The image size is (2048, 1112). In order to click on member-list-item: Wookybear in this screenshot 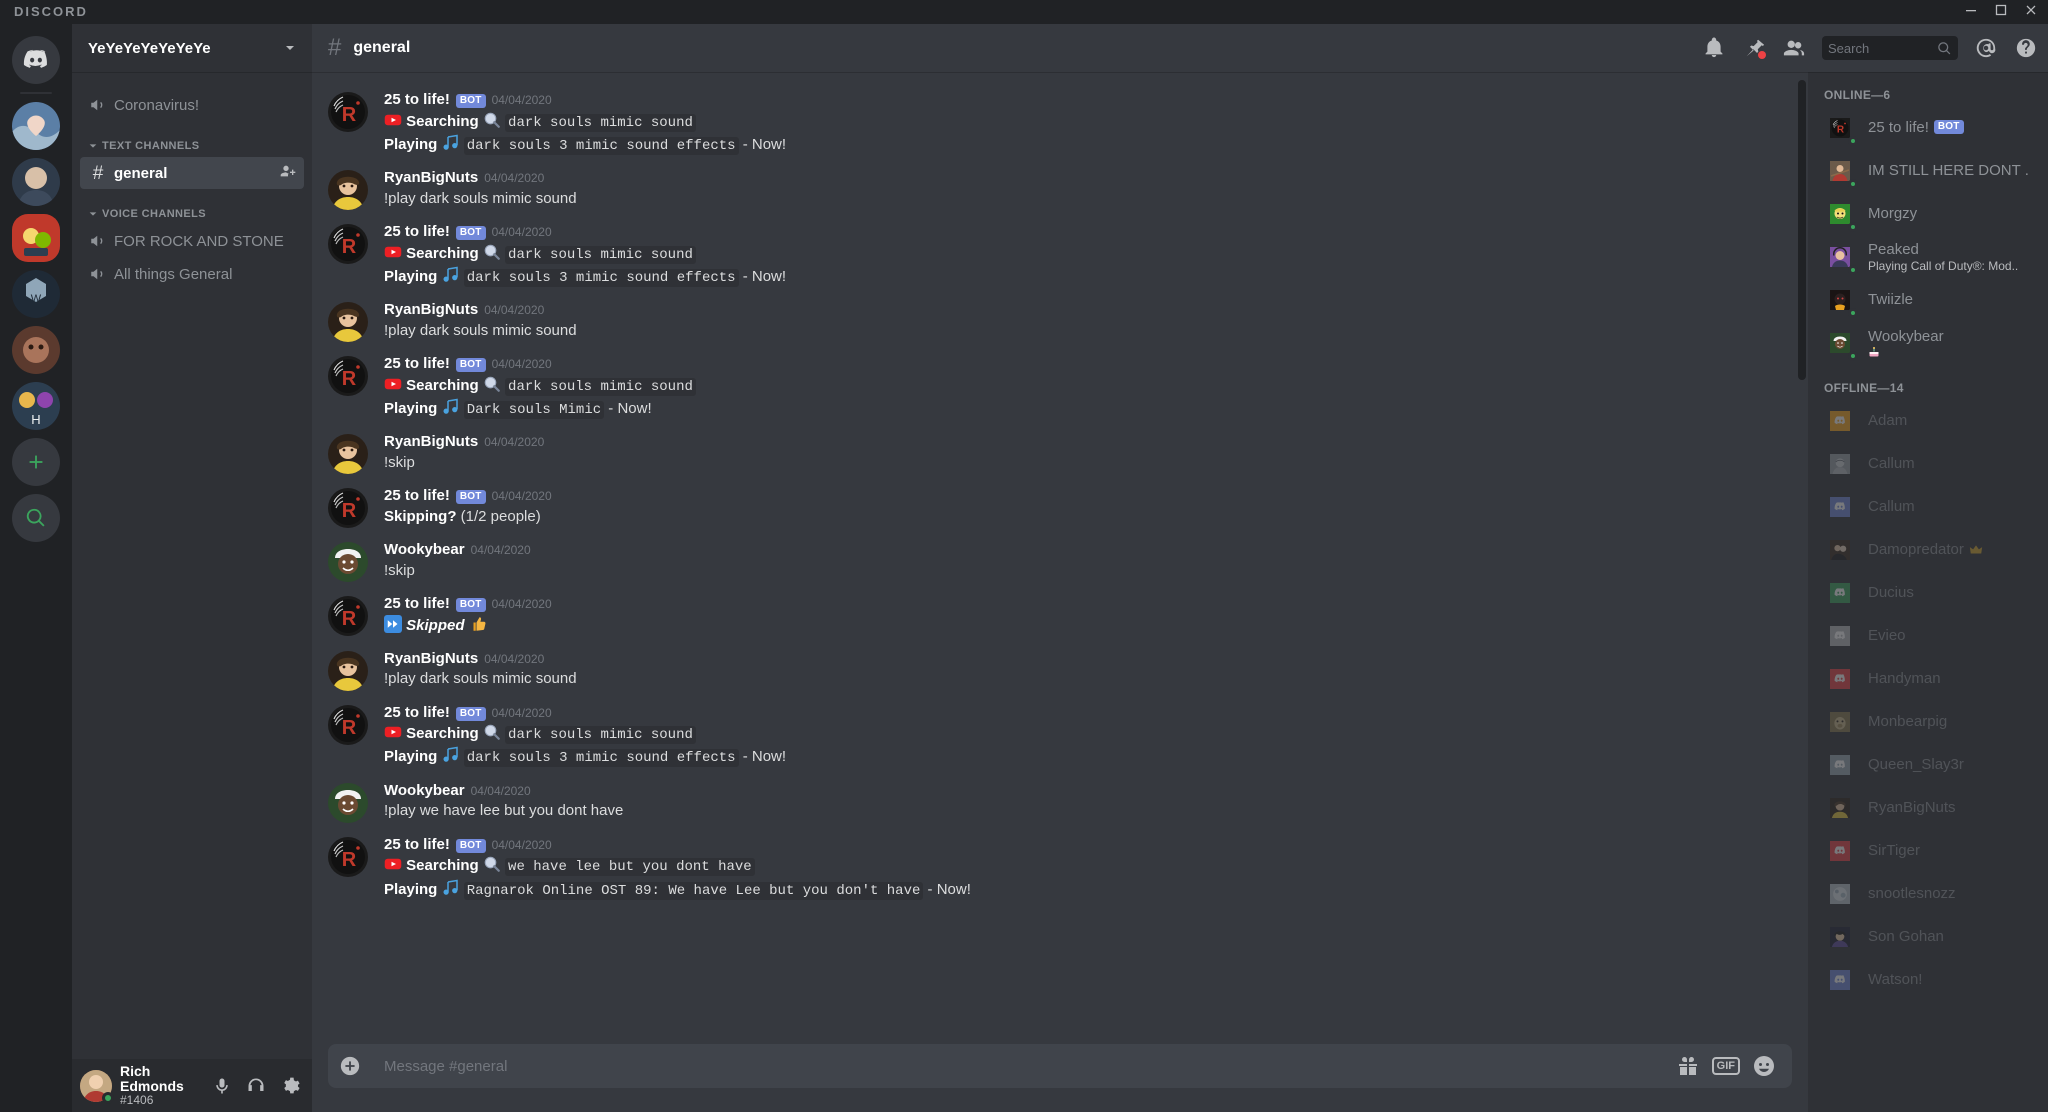, I will do `click(1928, 343)`.